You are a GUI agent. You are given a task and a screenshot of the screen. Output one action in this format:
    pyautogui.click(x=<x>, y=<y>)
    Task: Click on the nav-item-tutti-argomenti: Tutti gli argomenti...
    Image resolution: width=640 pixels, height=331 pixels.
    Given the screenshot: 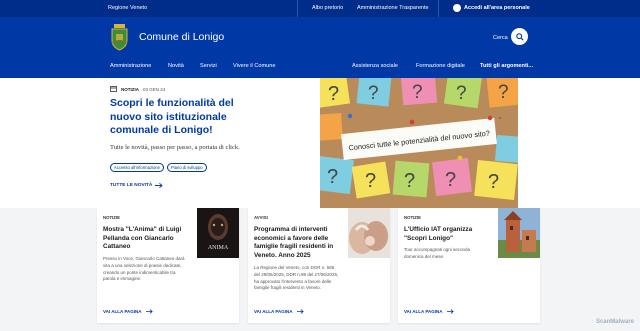 What is the action you would take?
    pyautogui.click(x=506, y=66)
    